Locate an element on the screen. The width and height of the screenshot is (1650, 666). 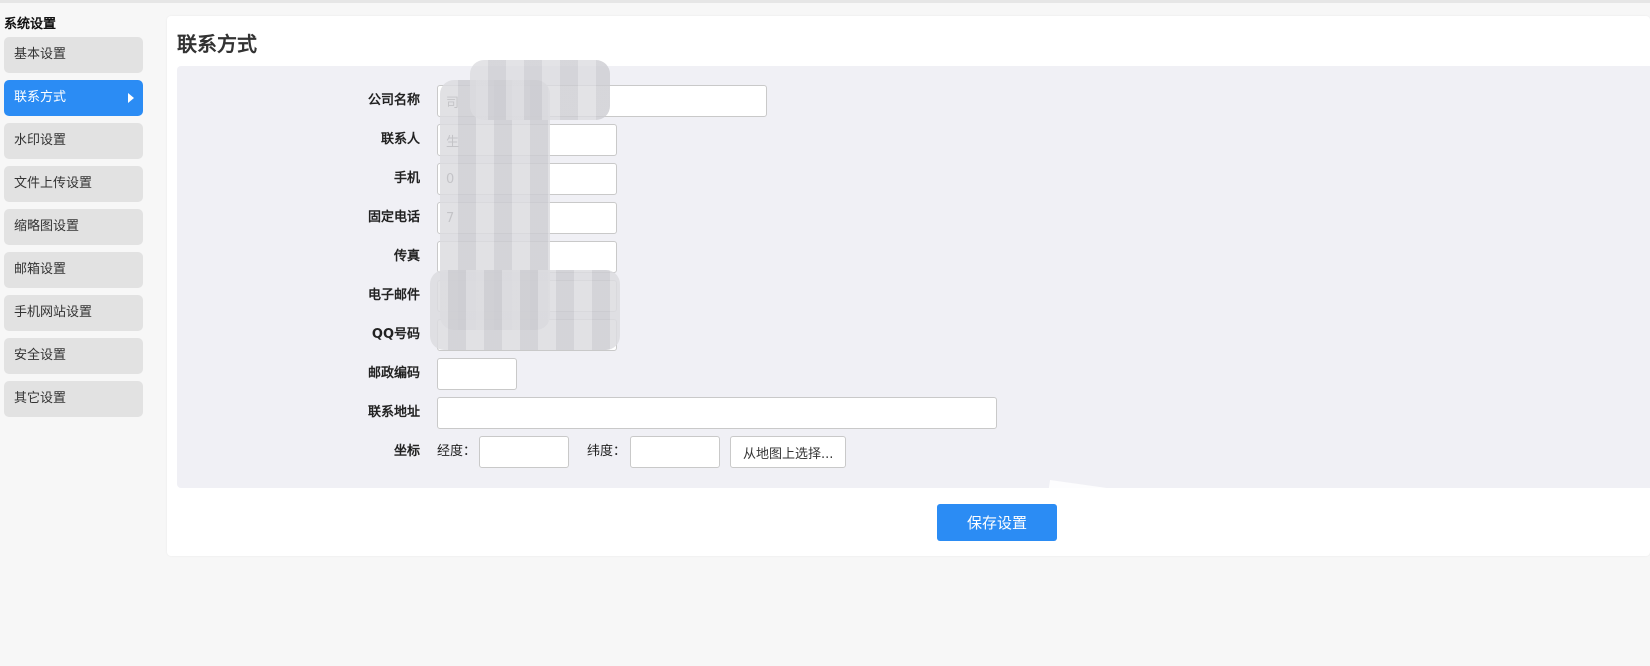
form-row-phone: 固定电话 is located at coordinates (677, 218).